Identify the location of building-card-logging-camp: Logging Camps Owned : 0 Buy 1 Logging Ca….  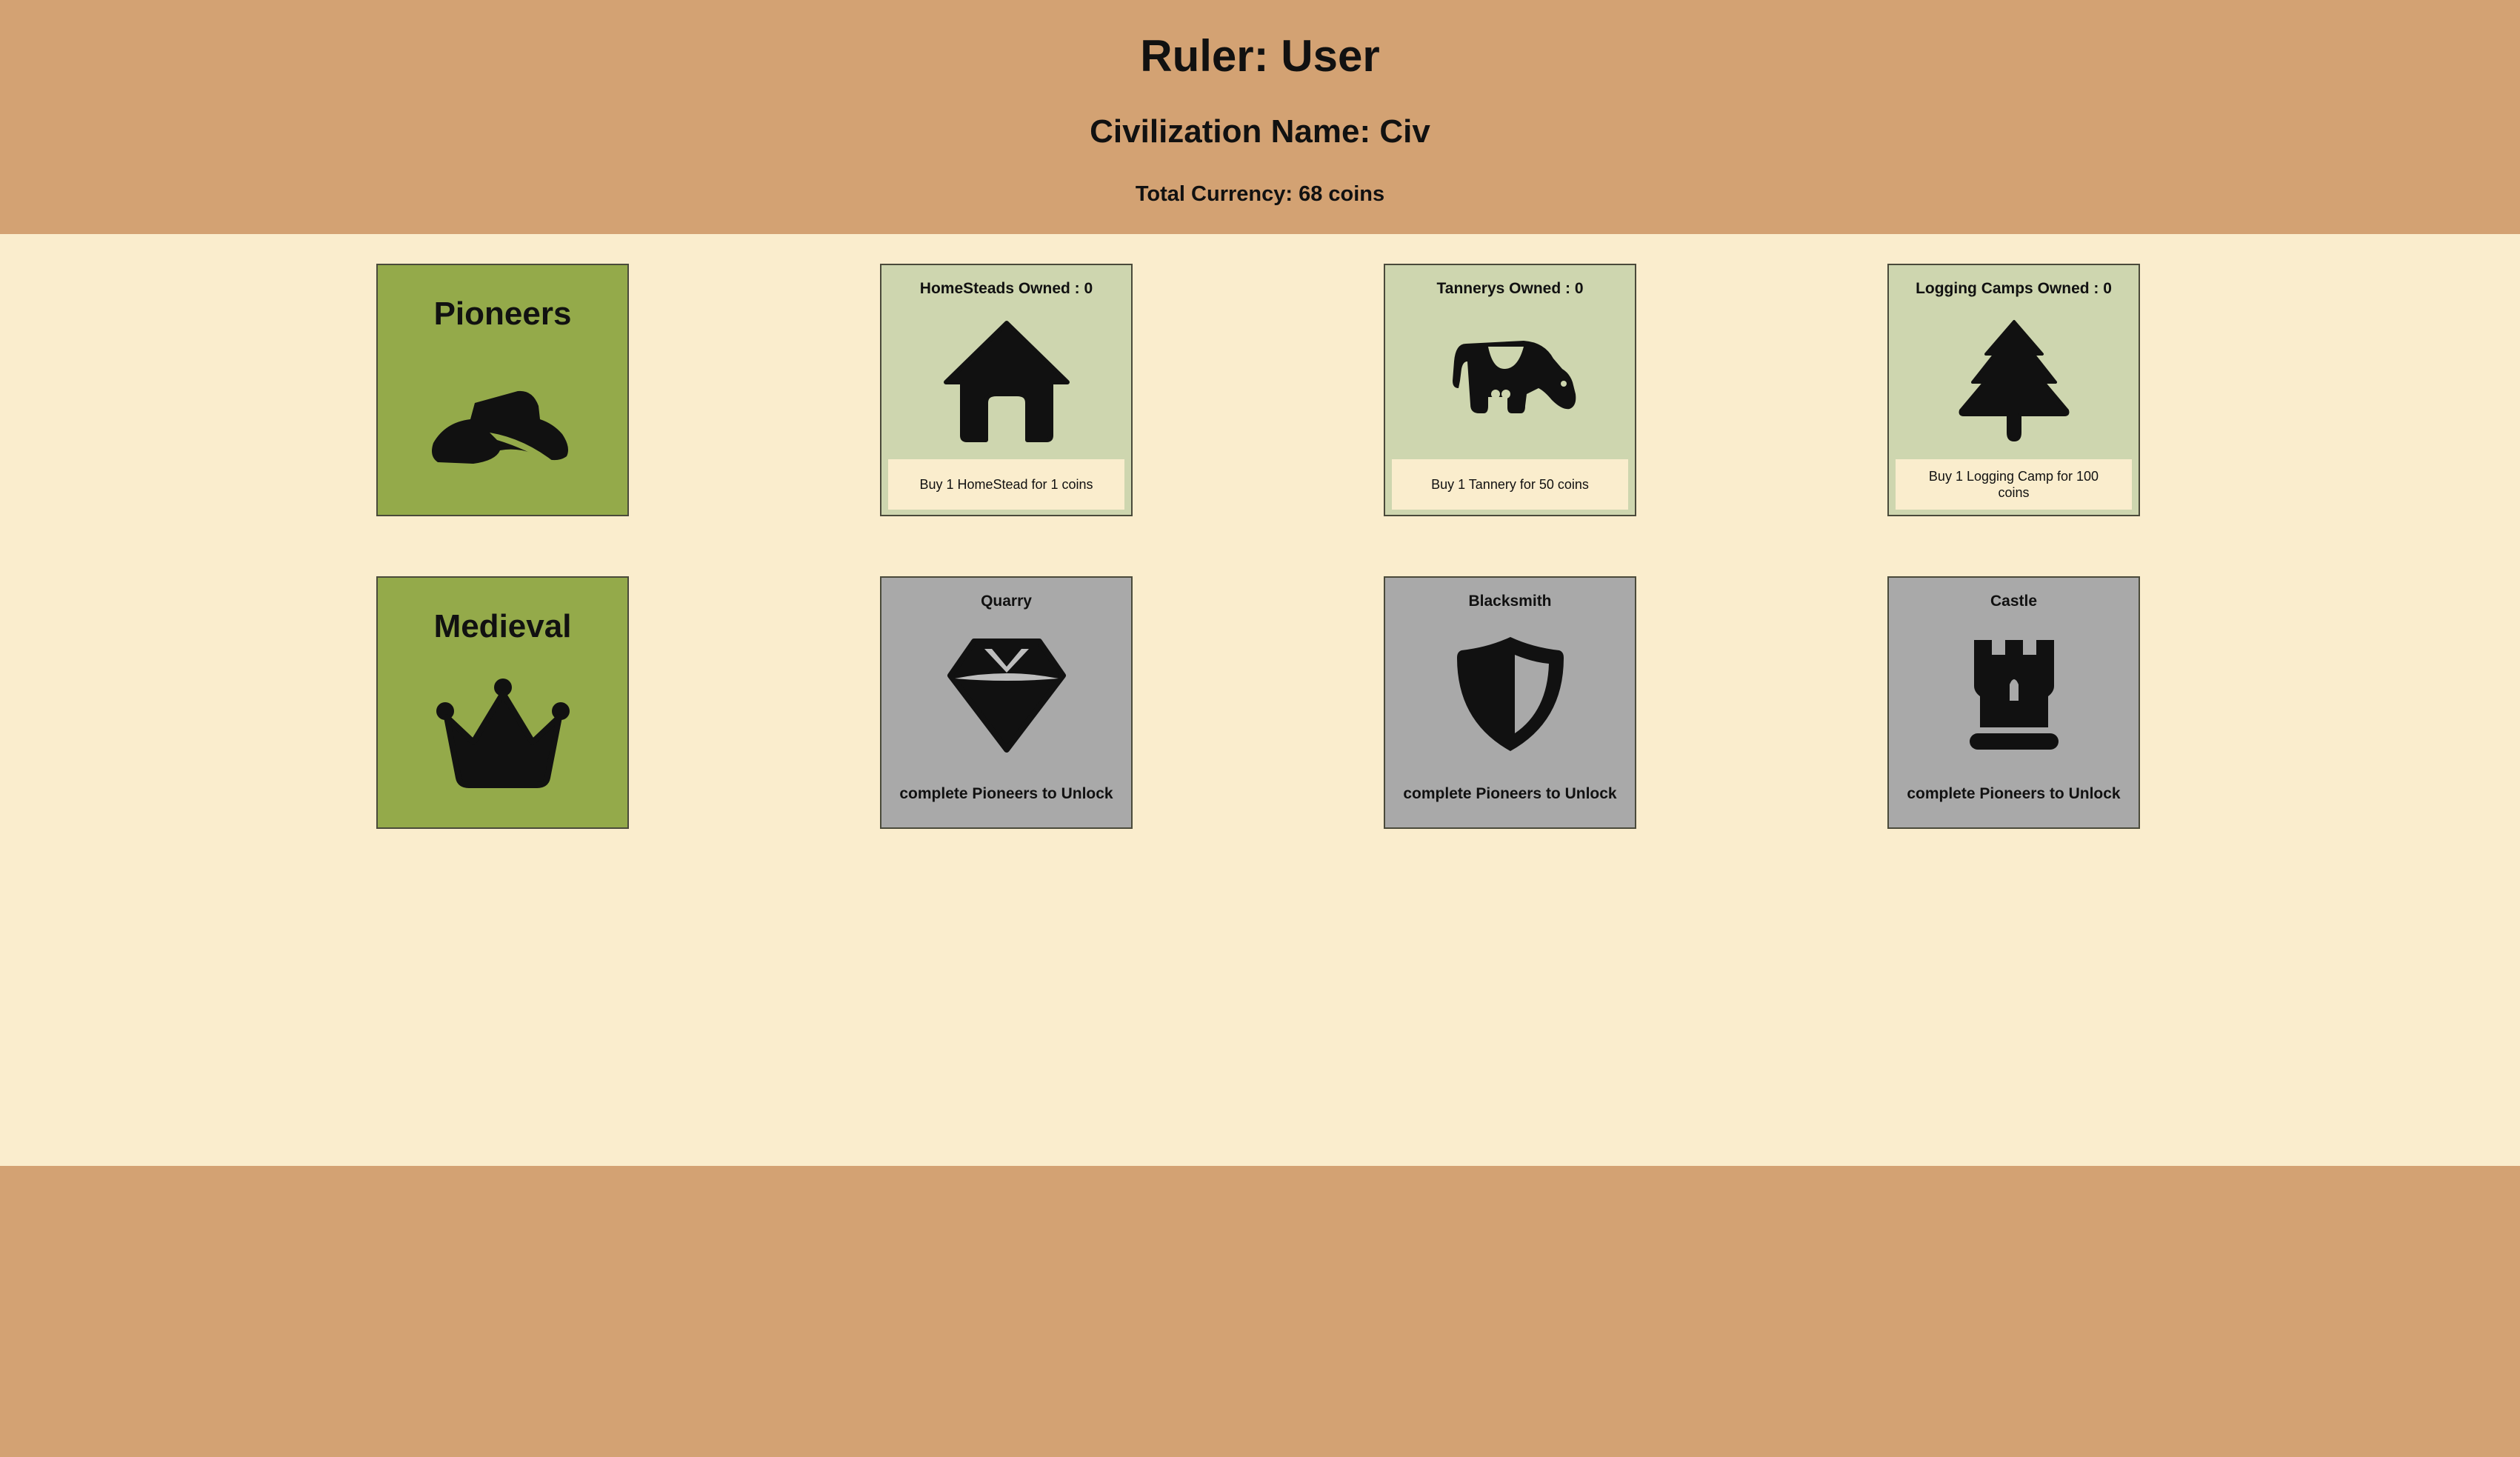
(2014, 390).